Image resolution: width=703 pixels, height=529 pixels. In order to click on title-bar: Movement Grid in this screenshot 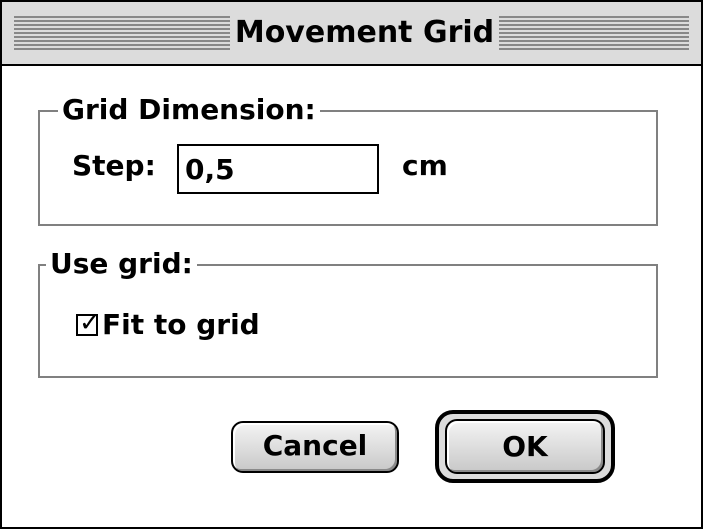, I will do `click(351, 34)`.